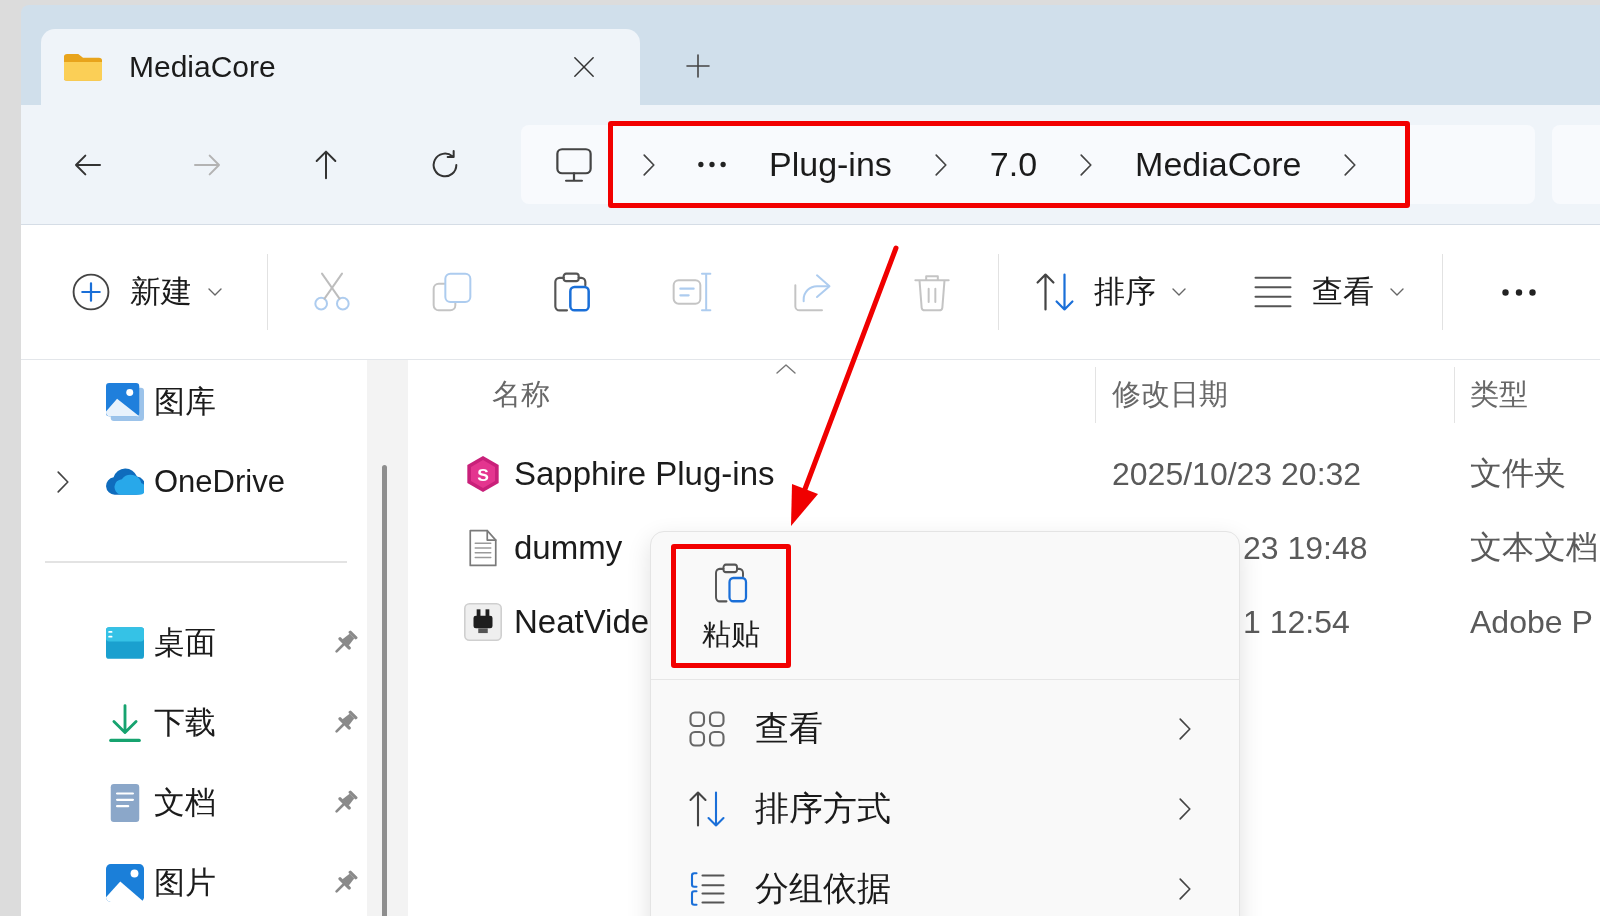 The image size is (1600, 916). Describe the element at coordinates (63, 482) in the screenshot. I see `expand-chevron-icon` at that location.